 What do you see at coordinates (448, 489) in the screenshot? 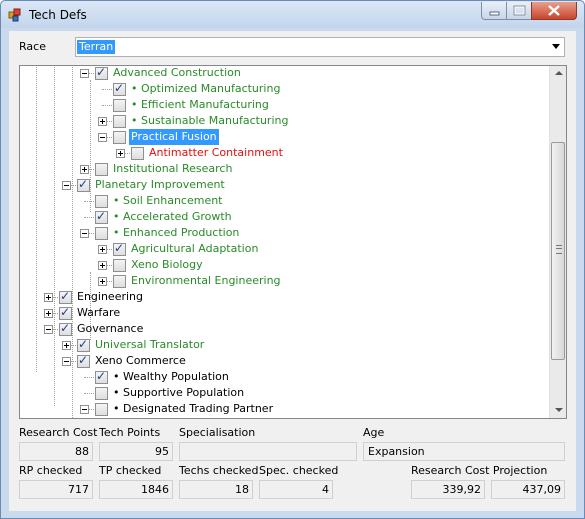
I see `projection-field-1: 339,92` at bounding box center [448, 489].